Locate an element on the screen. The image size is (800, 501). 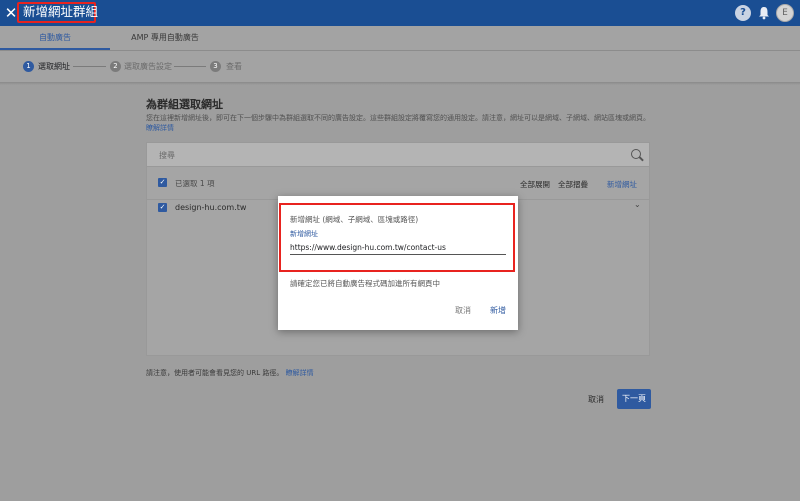
app-header: ✕ 新增網址群組 ? E is located at coordinates (400, 13).